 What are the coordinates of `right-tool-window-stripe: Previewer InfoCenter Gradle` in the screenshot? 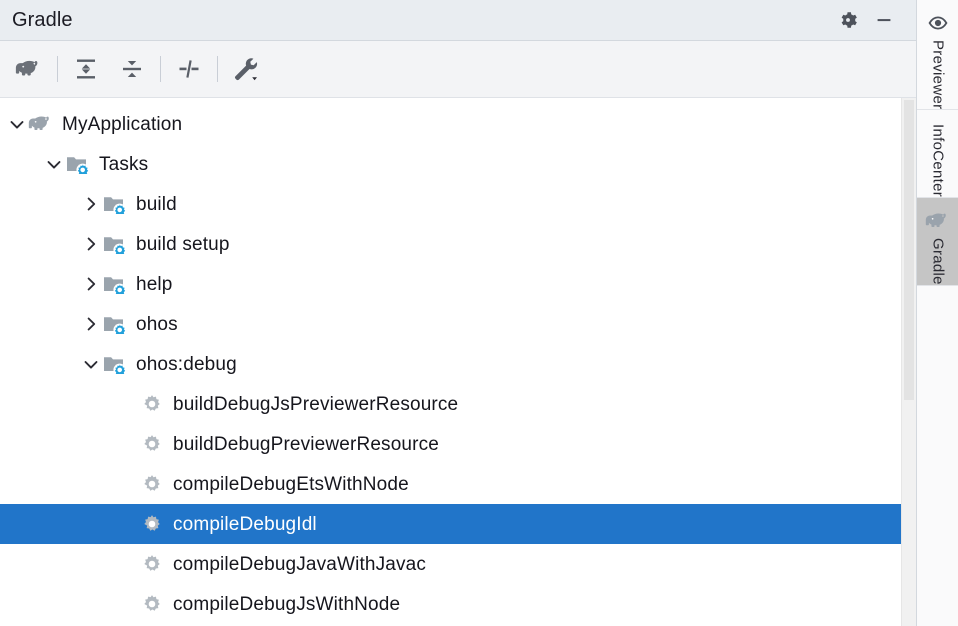 It's located at (937, 313).